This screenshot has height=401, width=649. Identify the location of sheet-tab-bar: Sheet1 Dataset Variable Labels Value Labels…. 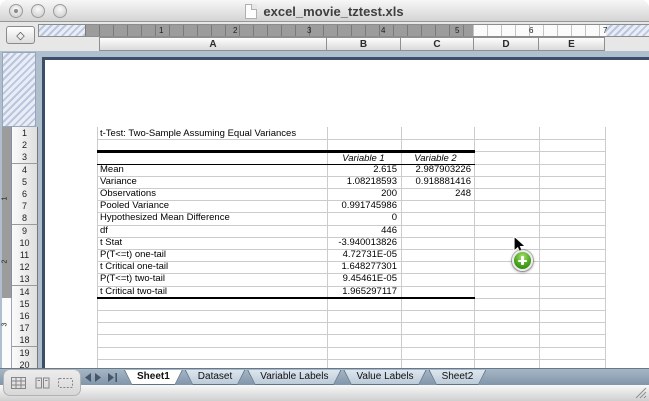
(324, 376).